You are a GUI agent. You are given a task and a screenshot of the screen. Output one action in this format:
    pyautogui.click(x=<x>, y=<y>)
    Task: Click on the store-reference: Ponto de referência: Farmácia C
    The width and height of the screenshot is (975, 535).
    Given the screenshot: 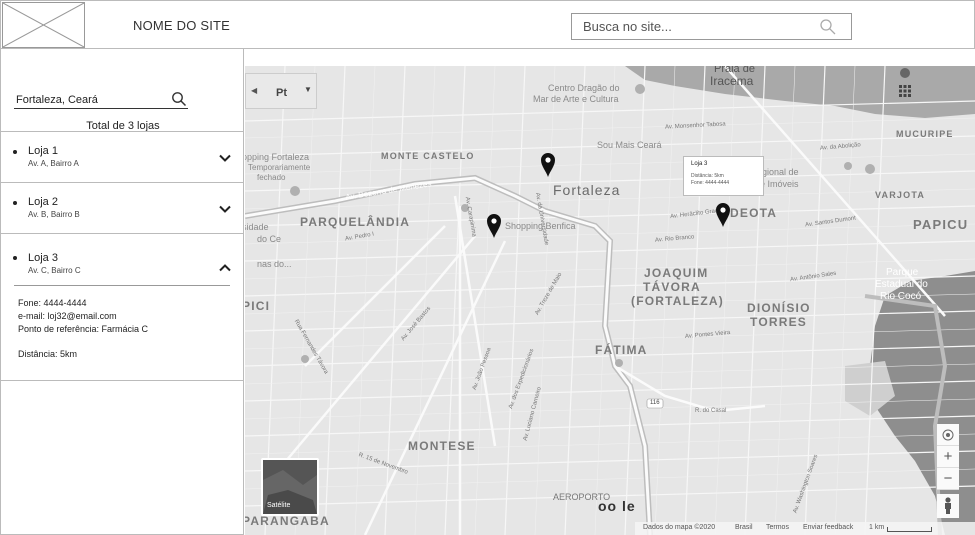 What is the action you would take?
    pyautogui.click(x=83, y=329)
    